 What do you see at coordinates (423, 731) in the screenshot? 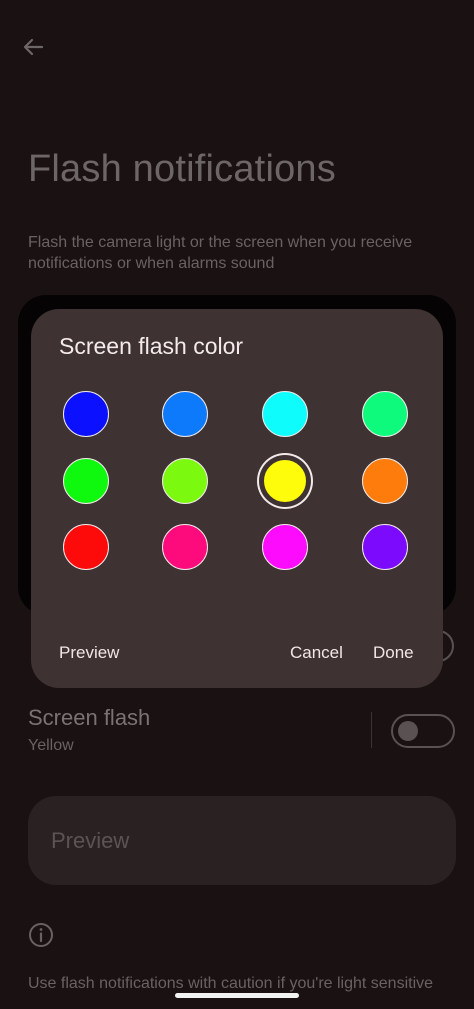
I see `screen-flash-toggle` at bounding box center [423, 731].